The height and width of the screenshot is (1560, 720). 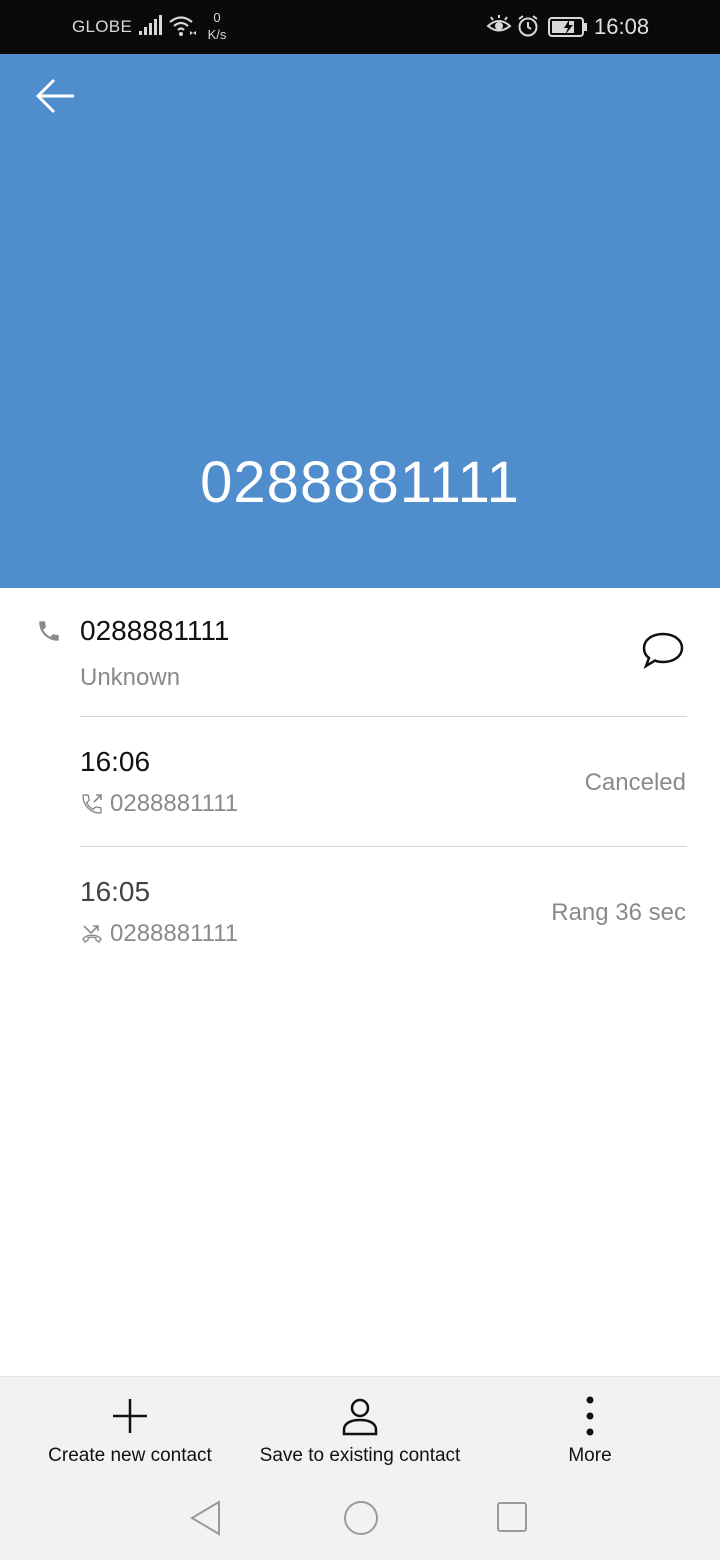 I want to click on status-time: 16:08, so click(x=622, y=26).